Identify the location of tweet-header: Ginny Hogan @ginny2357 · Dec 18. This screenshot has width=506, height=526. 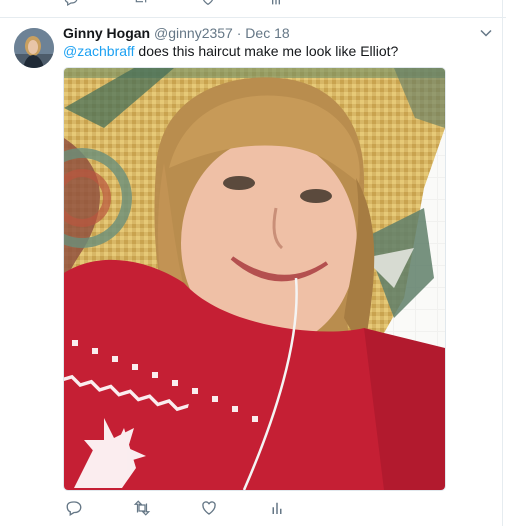
(176, 33).